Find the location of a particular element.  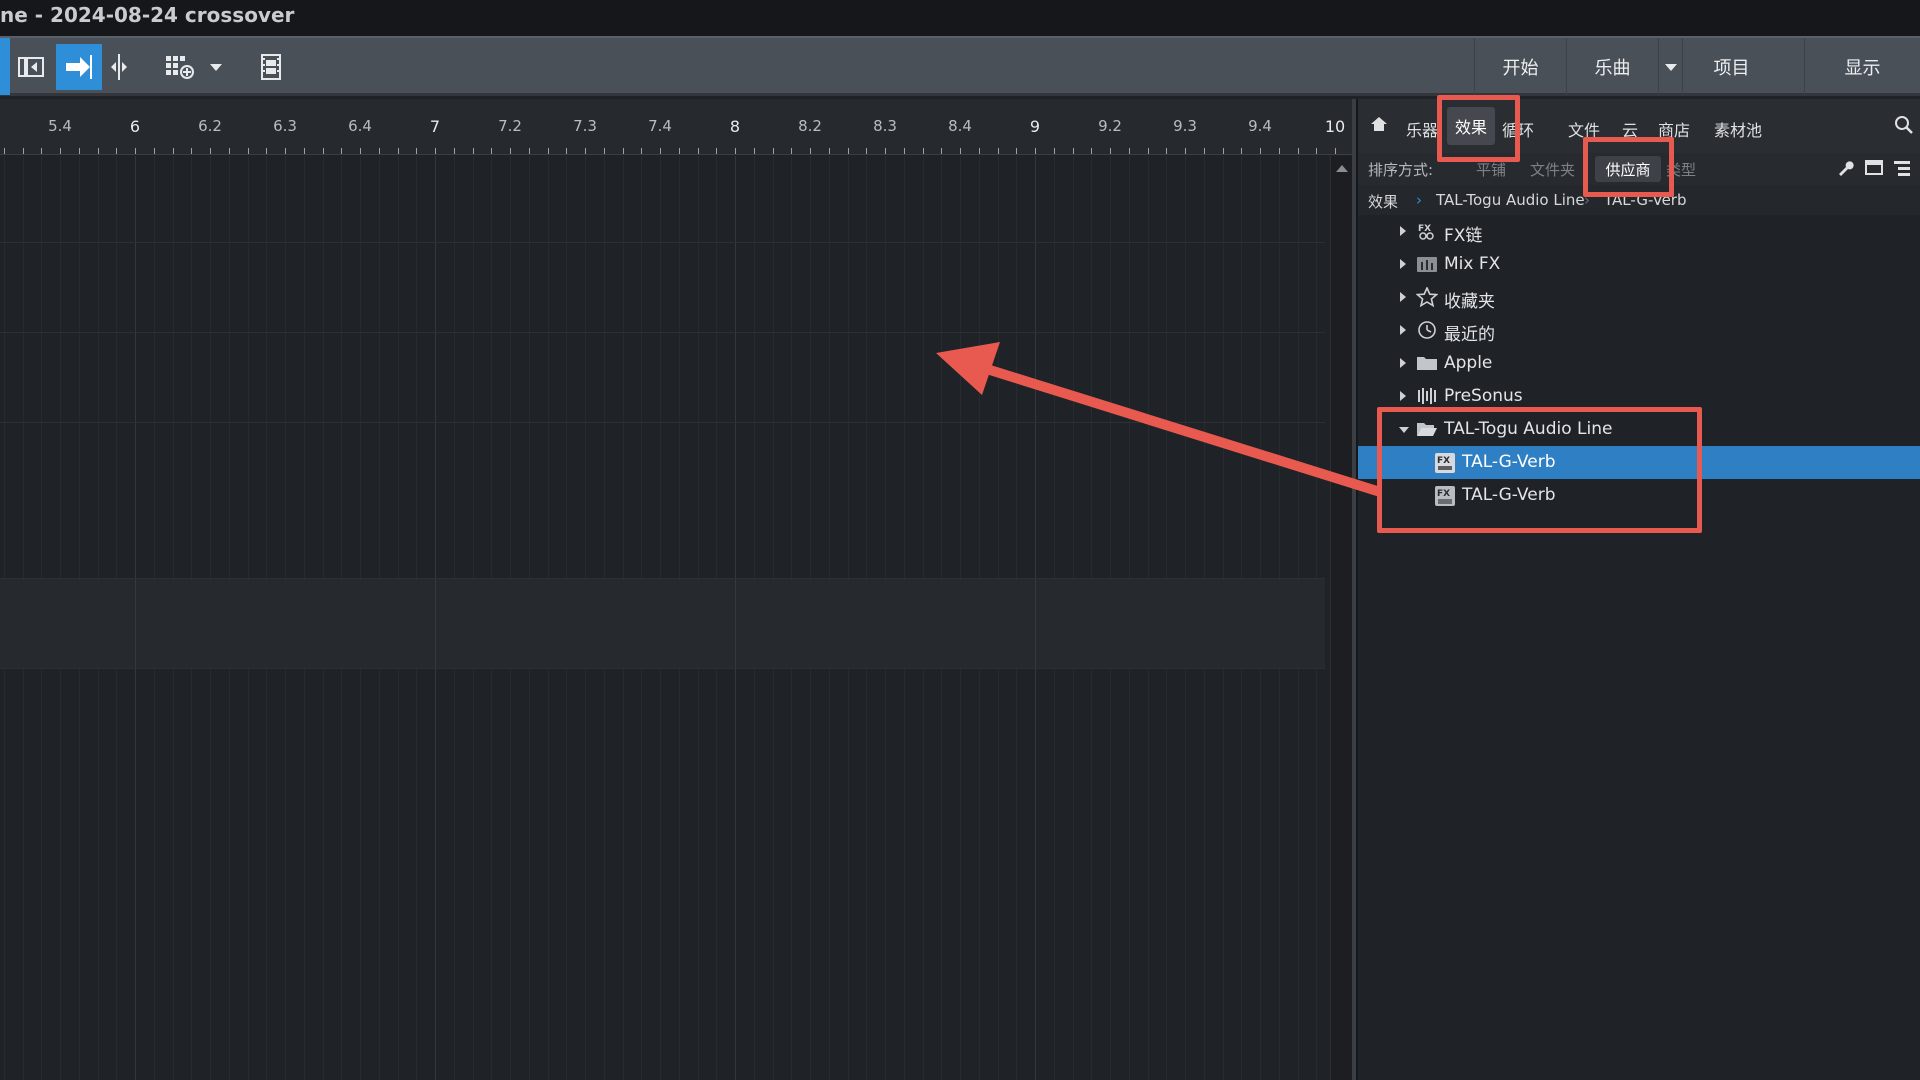

tab-show-label: 显示 is located at coordinates (1862, 68).